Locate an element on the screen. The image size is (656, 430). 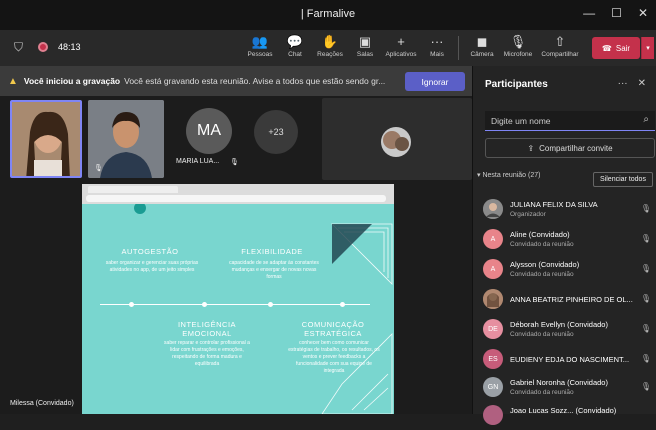
overflow-count-badge: +23 is located at coordinates (276, 132).